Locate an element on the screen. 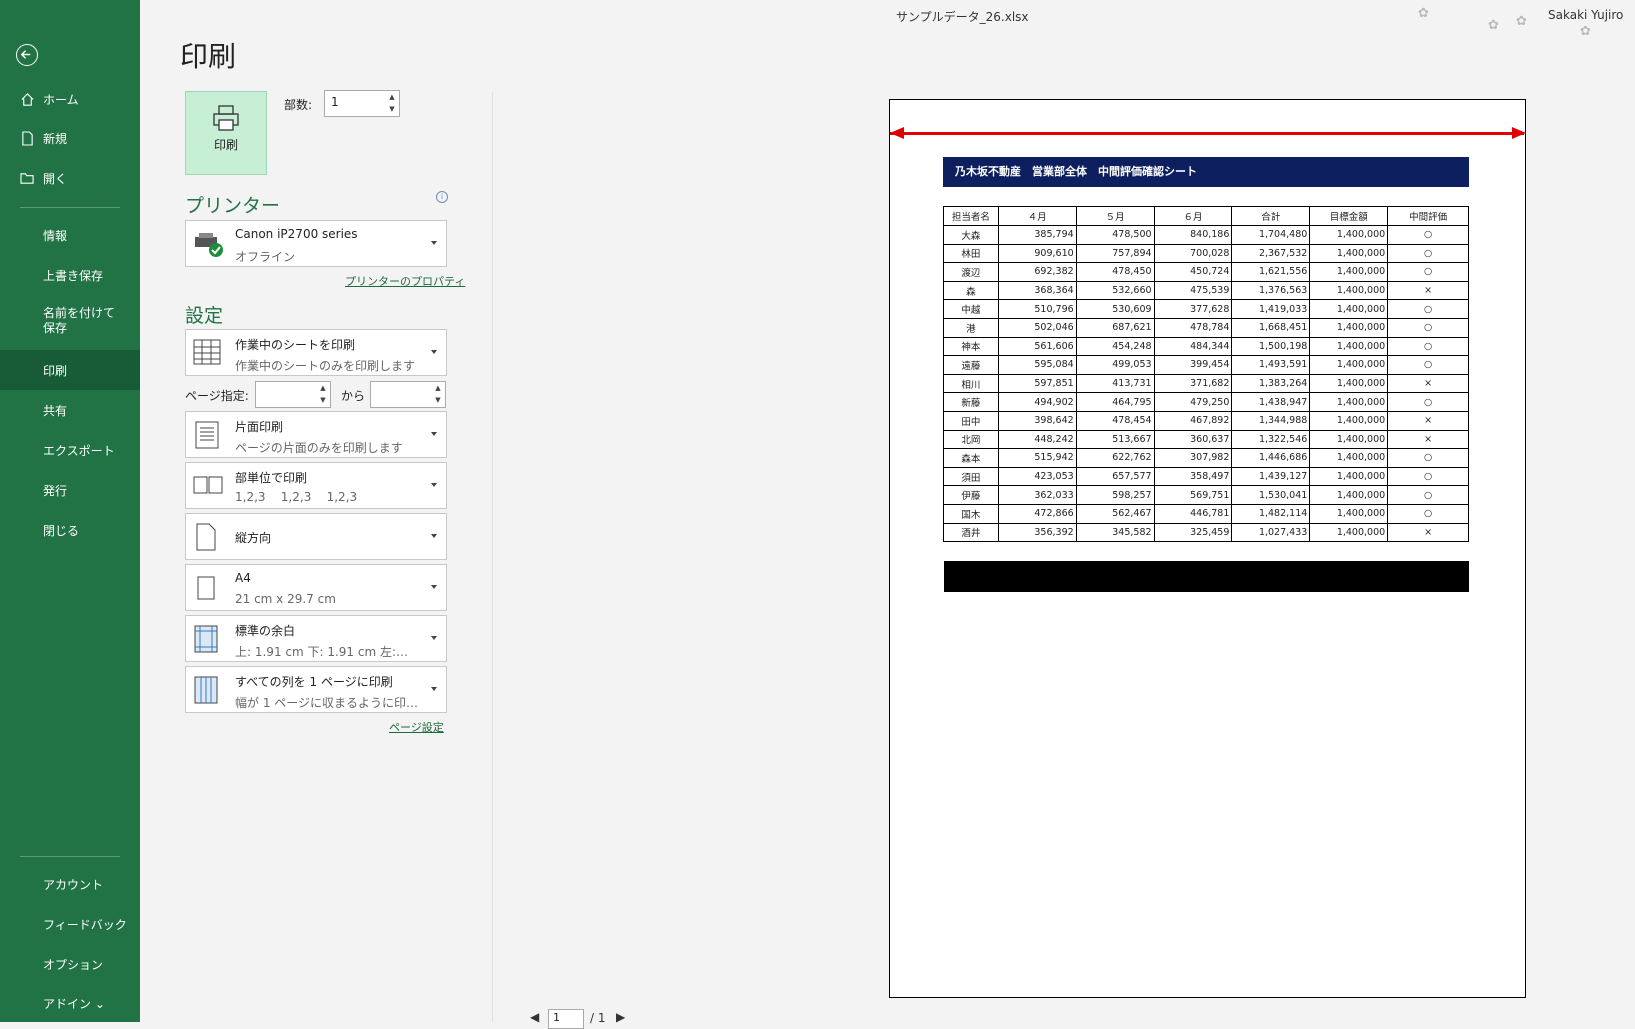 The width and height of the screenshot is (1635, 1029). back-arrow-icon is located at coordinates (27, 55).